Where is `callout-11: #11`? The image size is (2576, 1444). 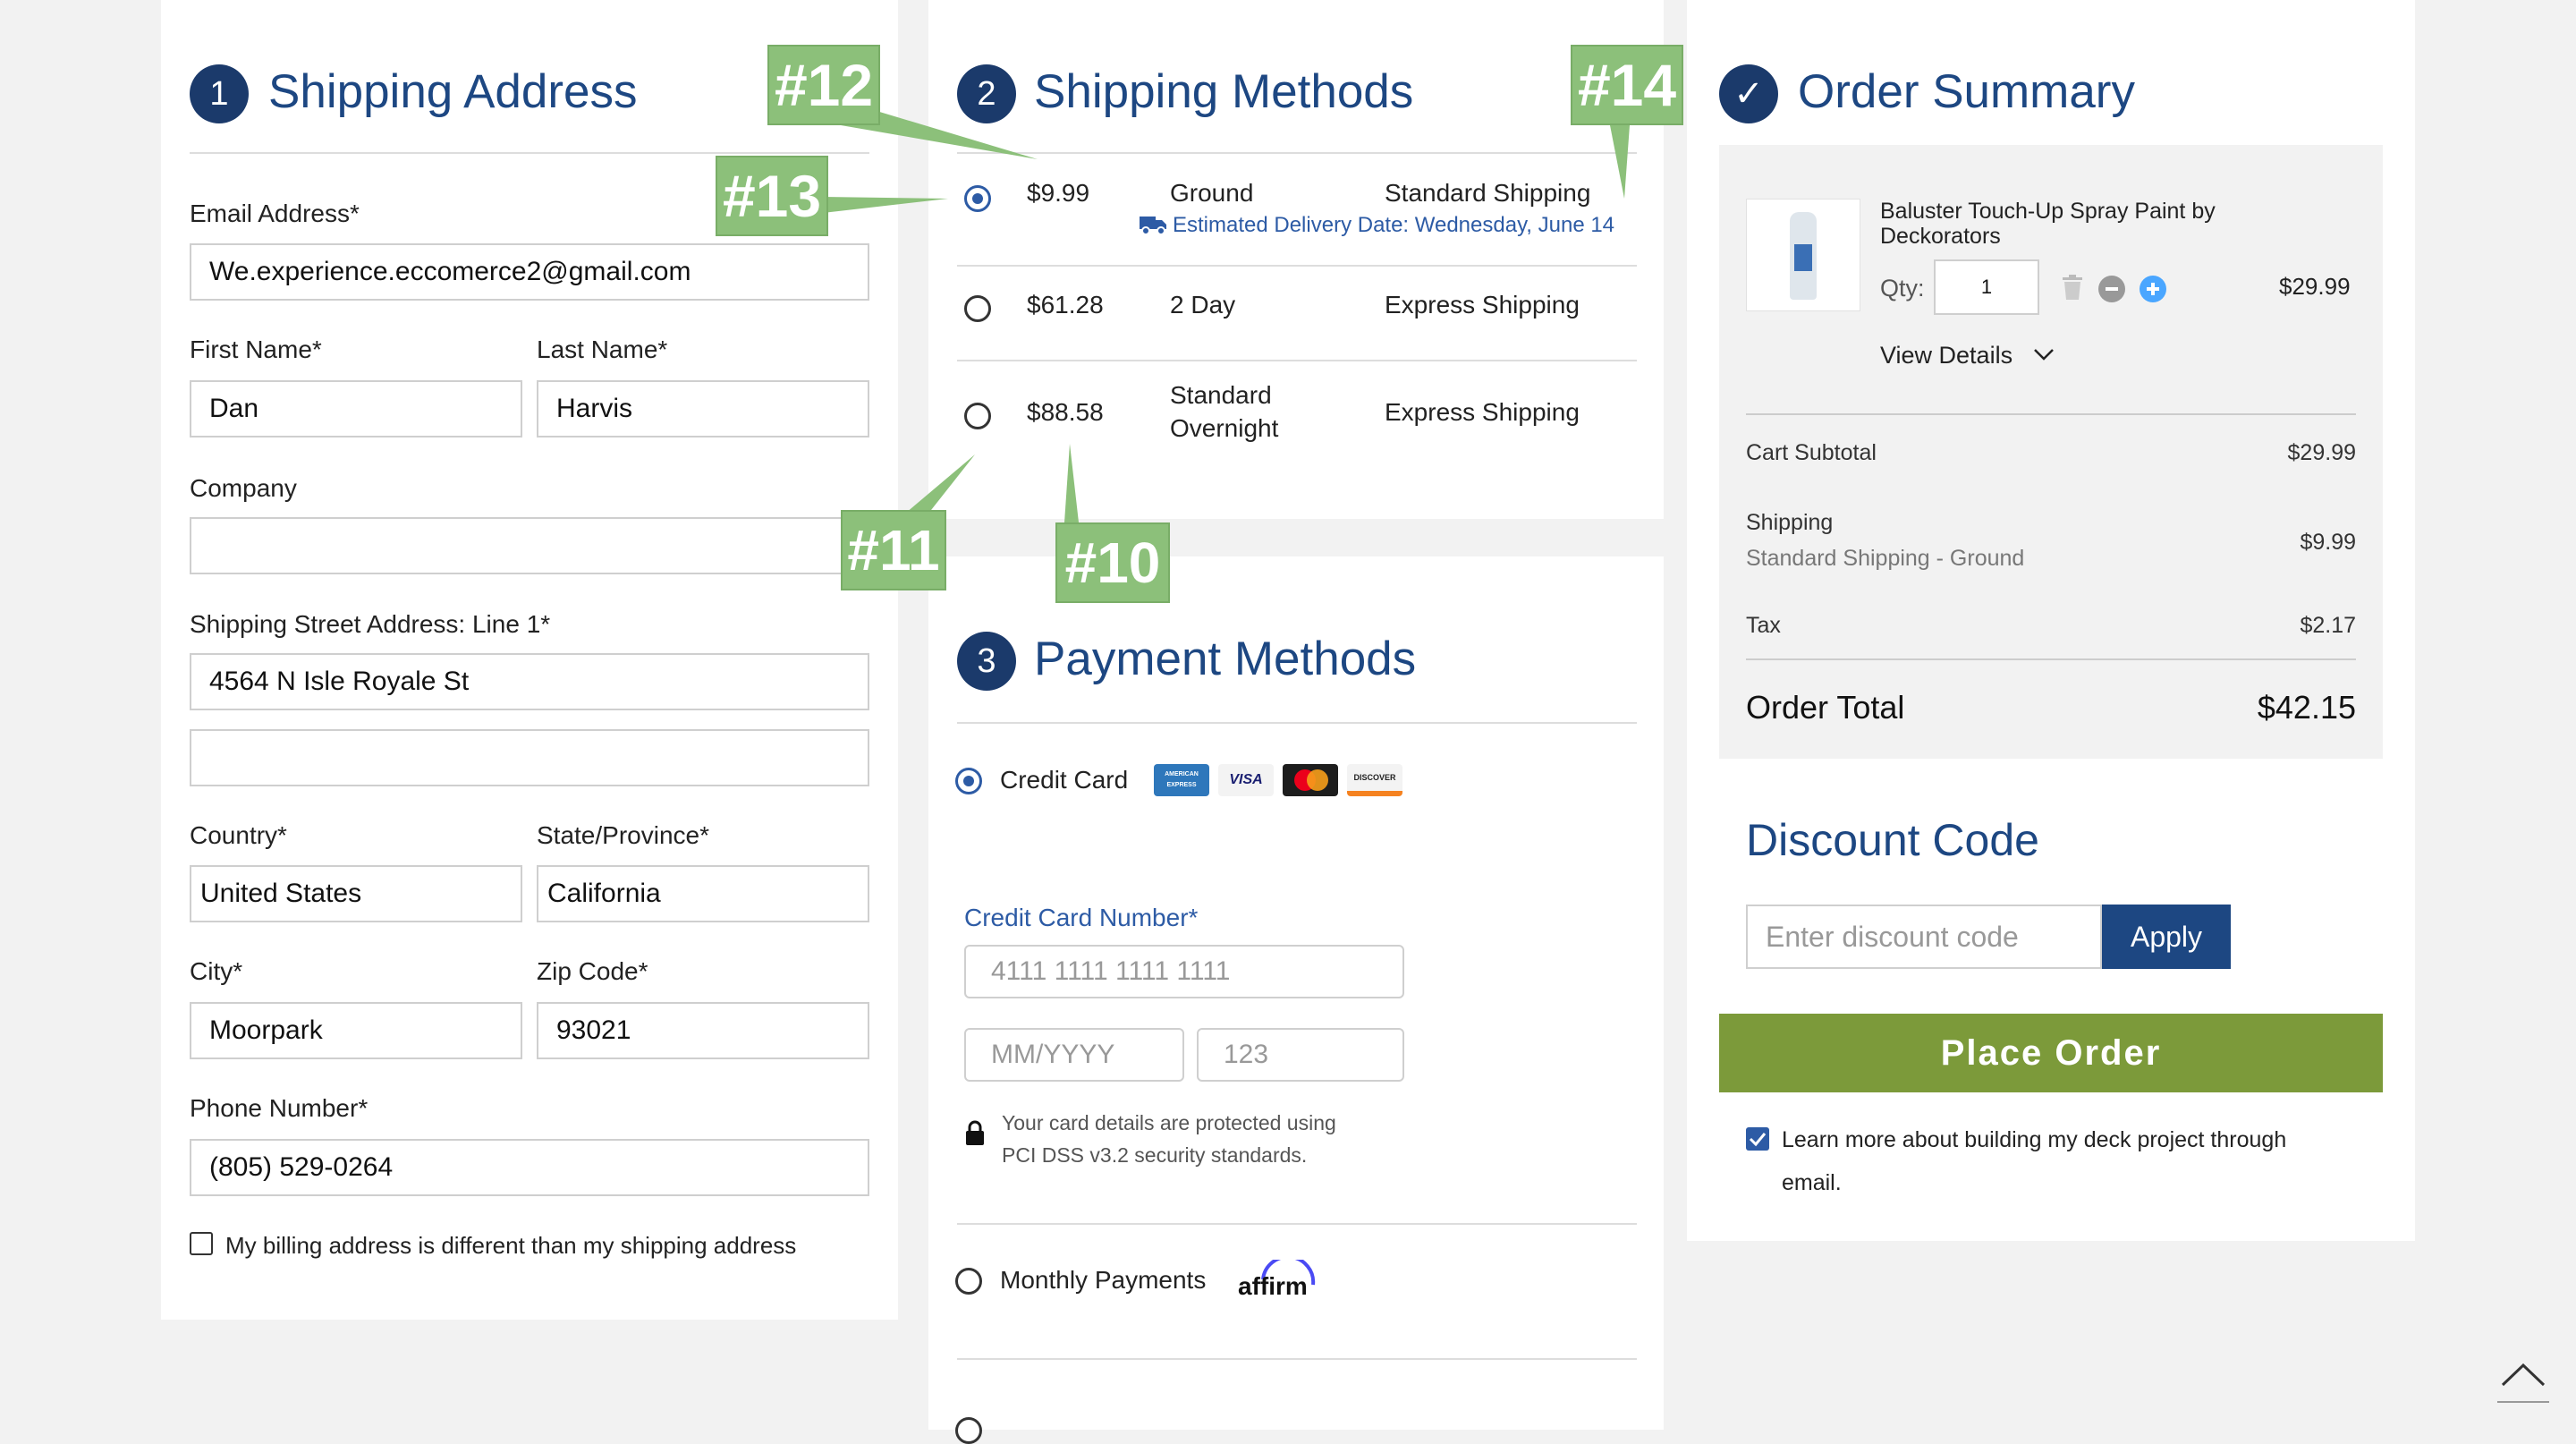 callout-11: #11 is located at coordinates (893, 550).